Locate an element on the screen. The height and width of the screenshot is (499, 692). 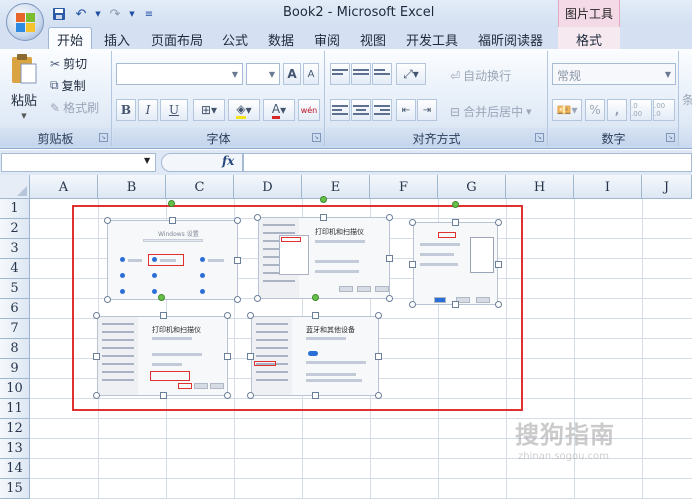
phonetic-guide-button: wén is located at coordinates (309, 110).